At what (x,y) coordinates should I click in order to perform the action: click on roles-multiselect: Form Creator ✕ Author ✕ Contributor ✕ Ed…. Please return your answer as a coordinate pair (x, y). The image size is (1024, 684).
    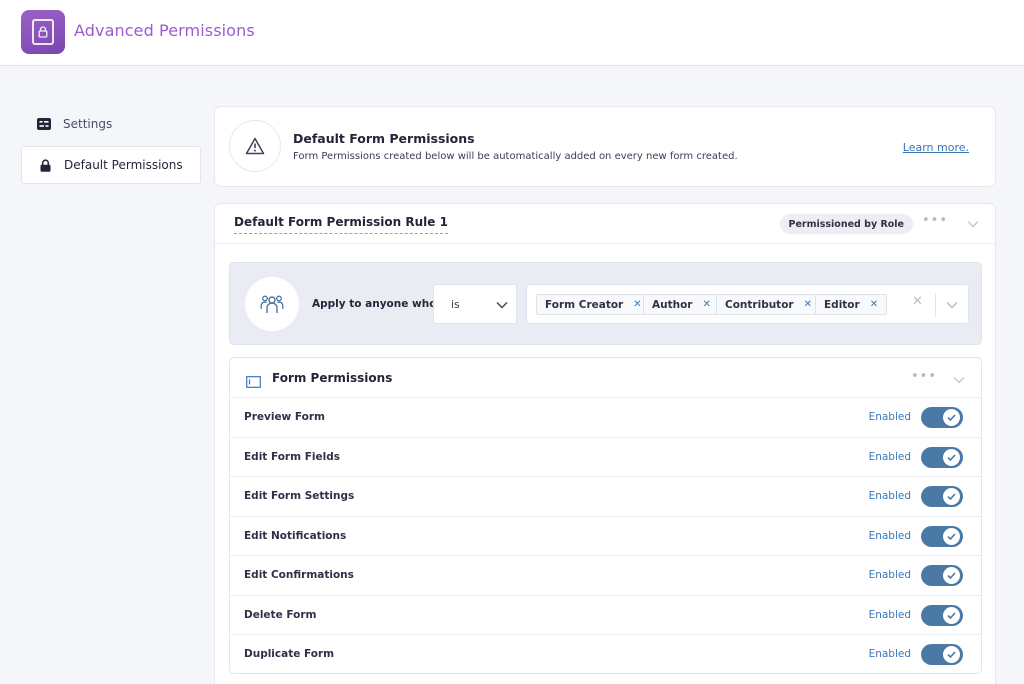
    Looking at the image, I should click on (747, 304).